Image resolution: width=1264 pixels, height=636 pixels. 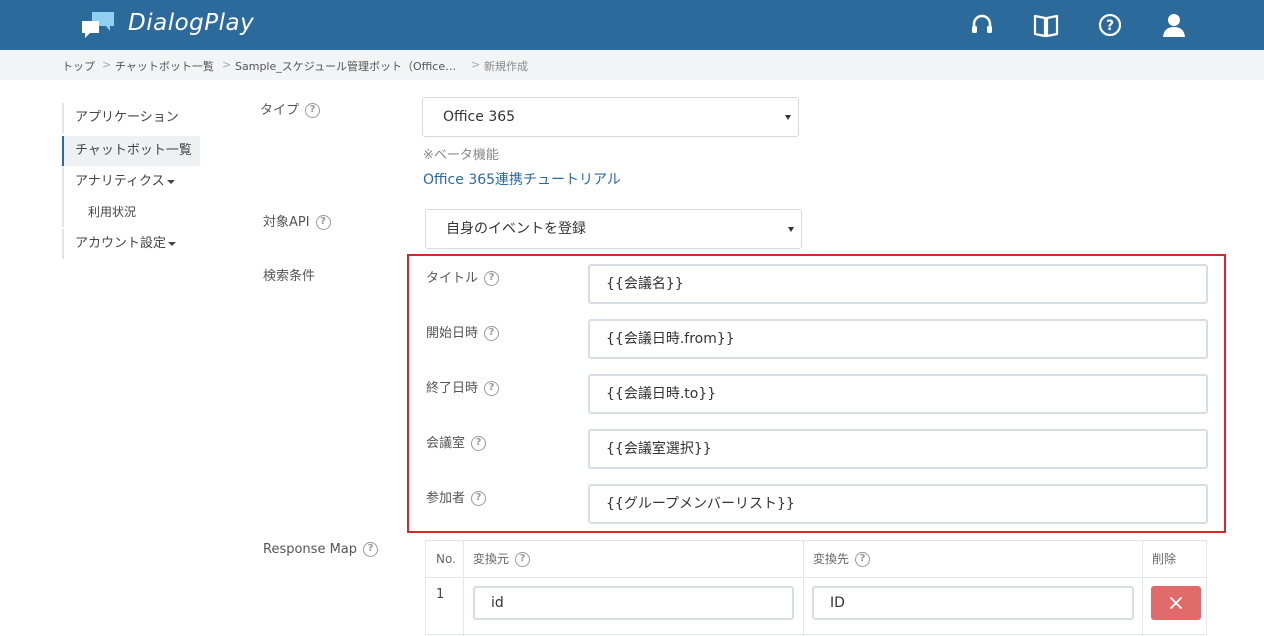 What do you see at coordinates (121, 243) in the screenshot?
I see `sidebar-item-label: アカウント設定` at bounding box center [121, 243].